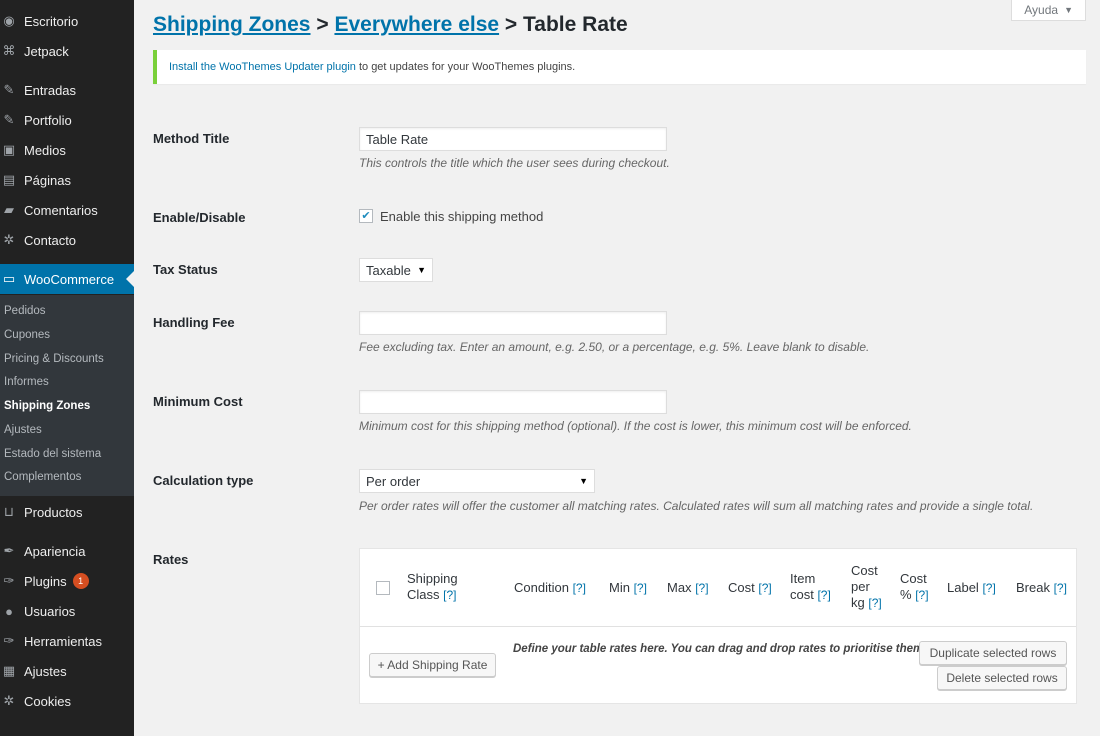 This screenshot has height=736, width=1100. What do you see at coordinates (858, 602) in the screenshot?
I see `col-cost-per-kg-line3: kg` at bounding box center [858, 602].